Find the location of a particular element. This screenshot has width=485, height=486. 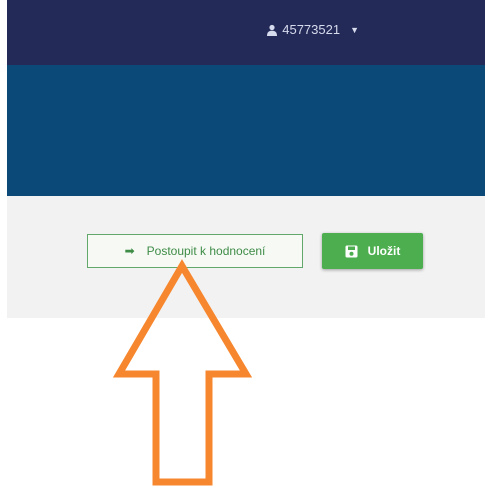

submit-for-evaluation-button: ➡ Postoupit k hodnocení is located at coordinates (195, 251).